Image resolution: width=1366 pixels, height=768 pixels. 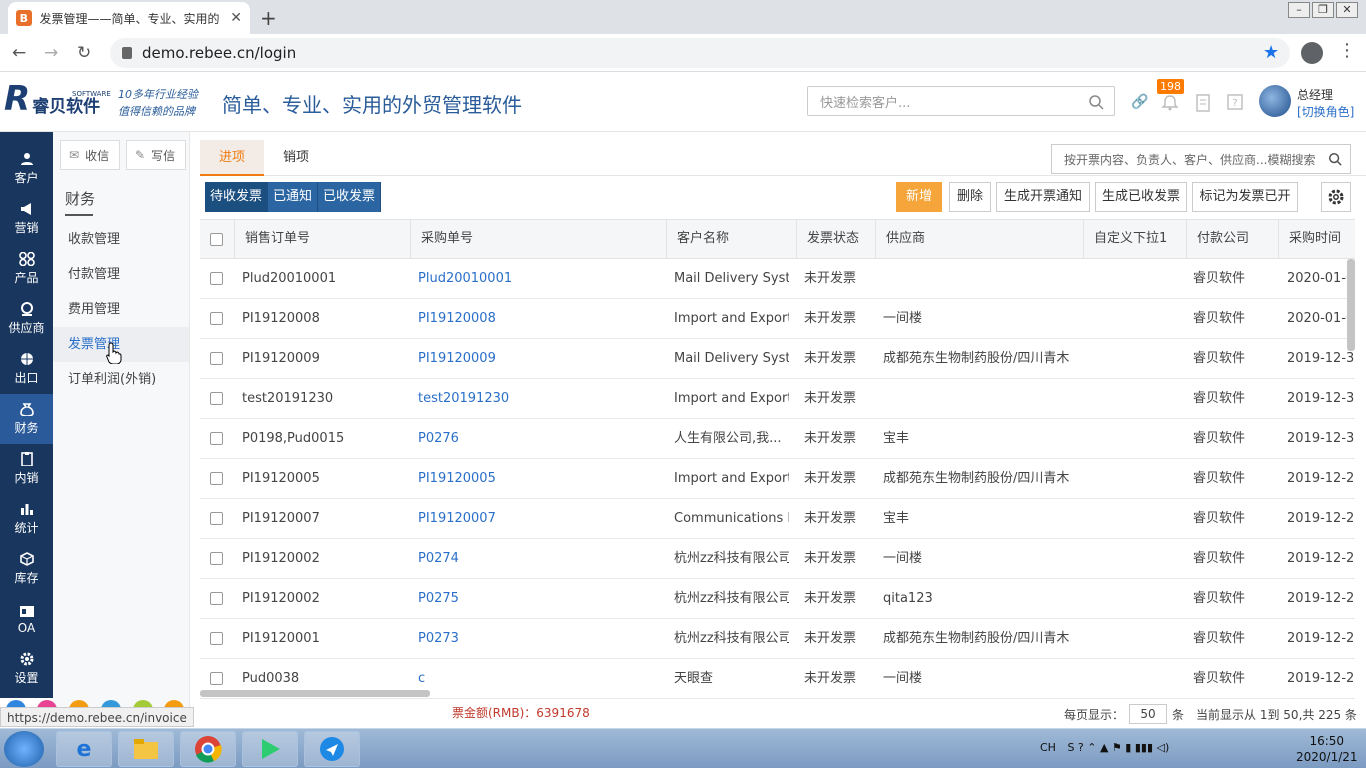 What do you see at coordinates (90, 155) in the screenshot?
I see `inbox-button: ✉ 收信` at bounding box center [90, 155].